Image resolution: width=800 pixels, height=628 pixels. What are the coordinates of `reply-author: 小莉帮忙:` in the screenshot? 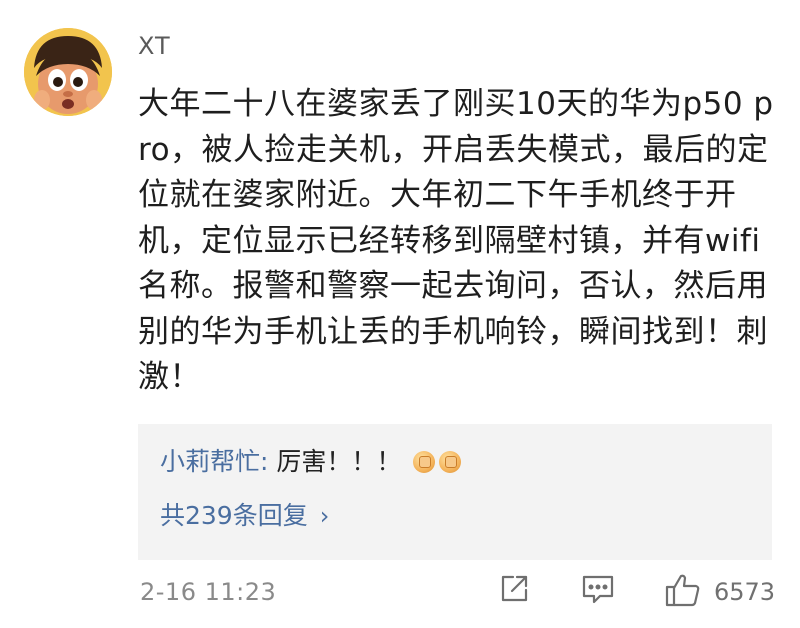 It's located at (214, 461).